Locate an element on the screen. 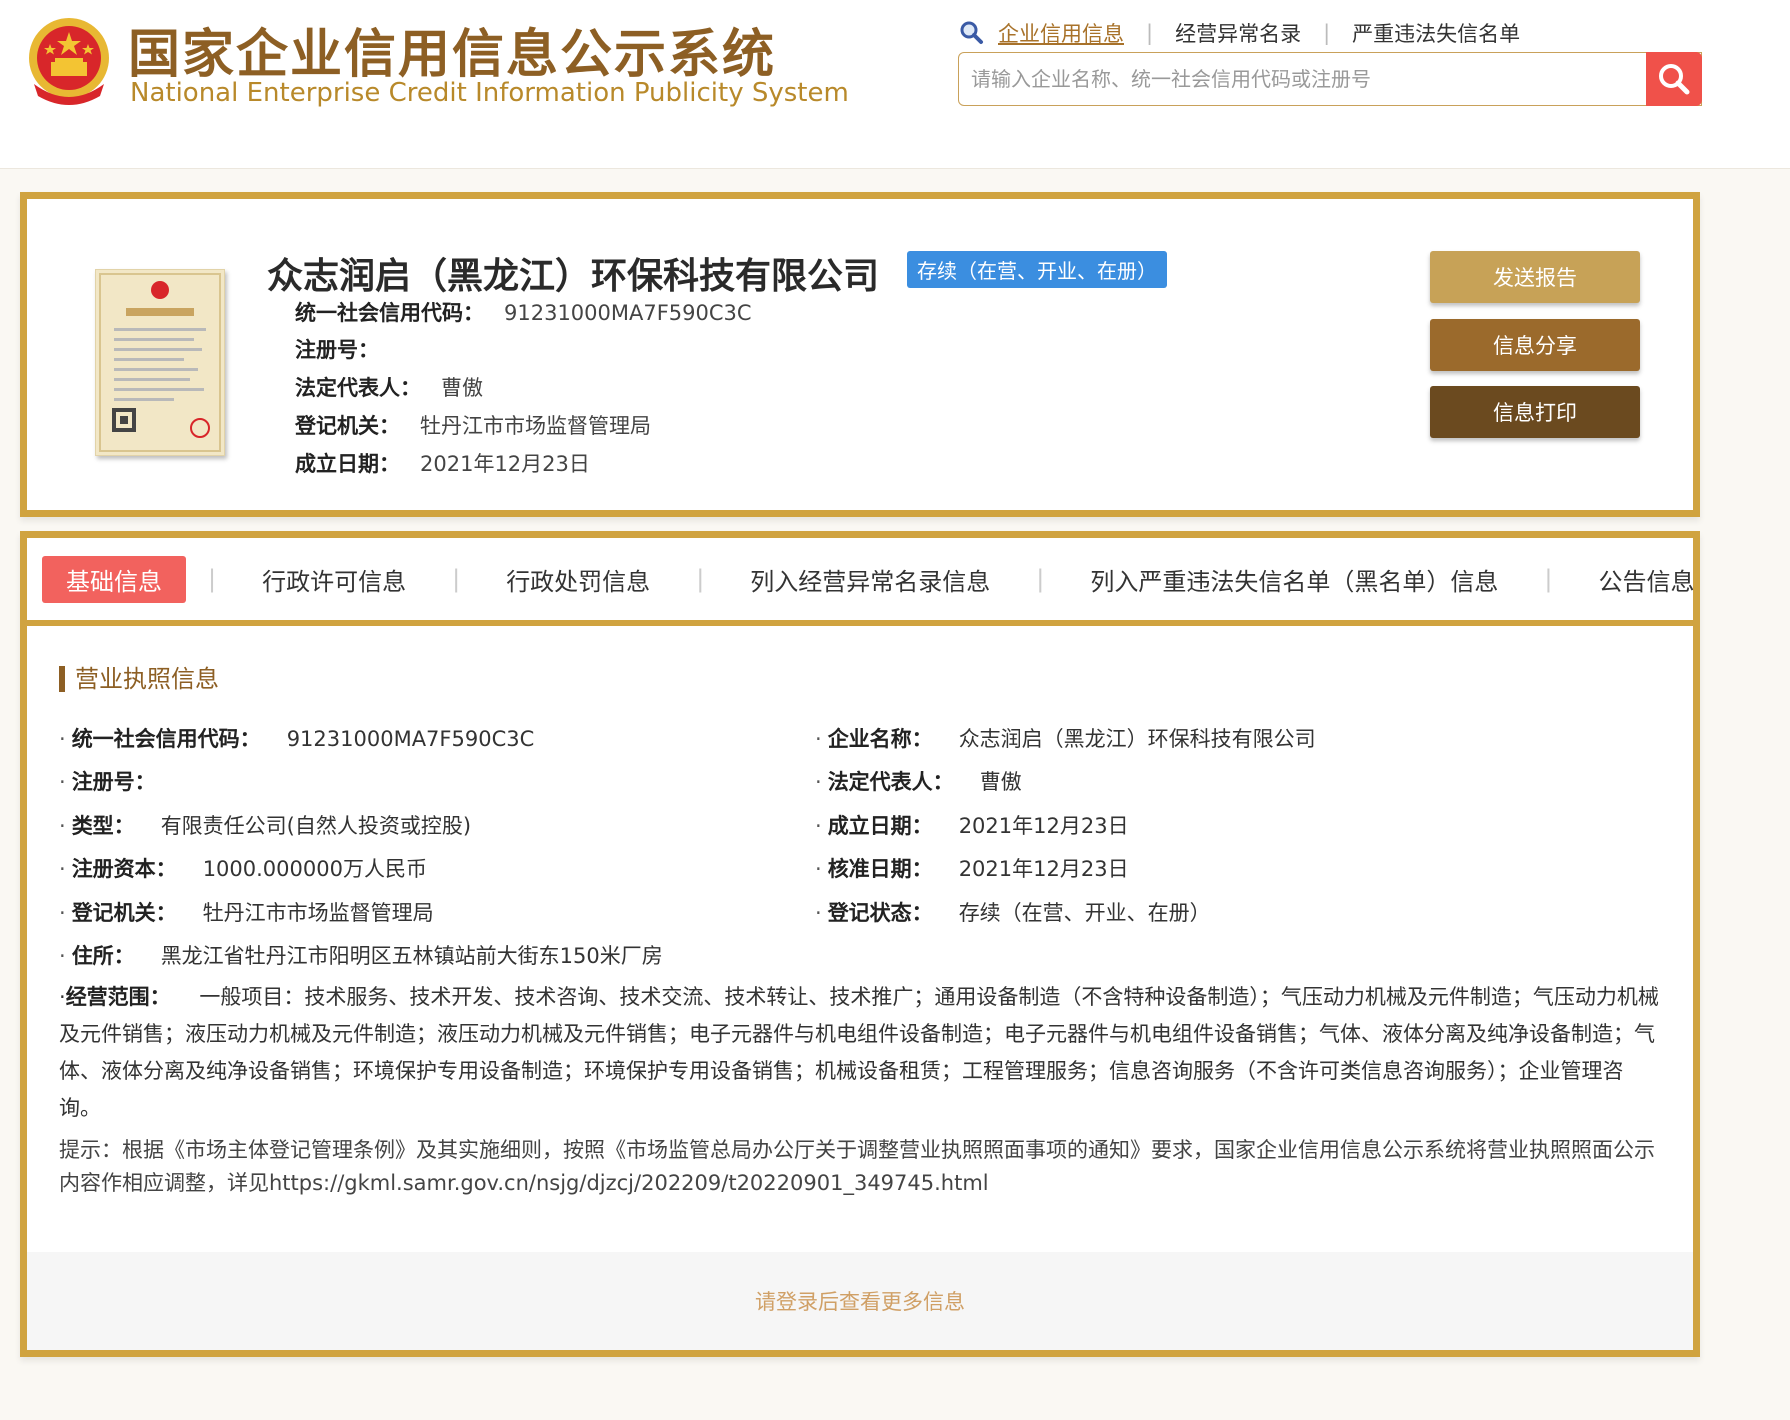  field-reg-number: · 注册号： is located at coordinates (120, 781).